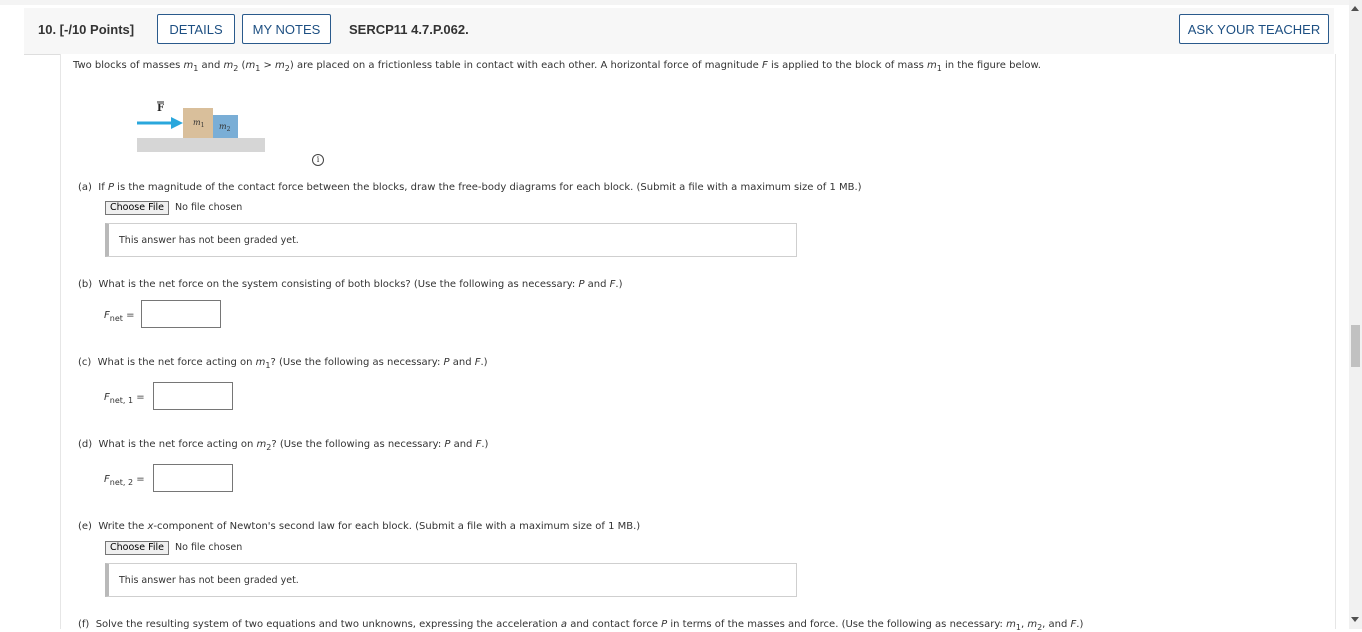 The image size is (1362, 632). What do you see at coordinates (318, 160) in the screenshot?
I see `info-icon: i` at bounding box center [318, 160].